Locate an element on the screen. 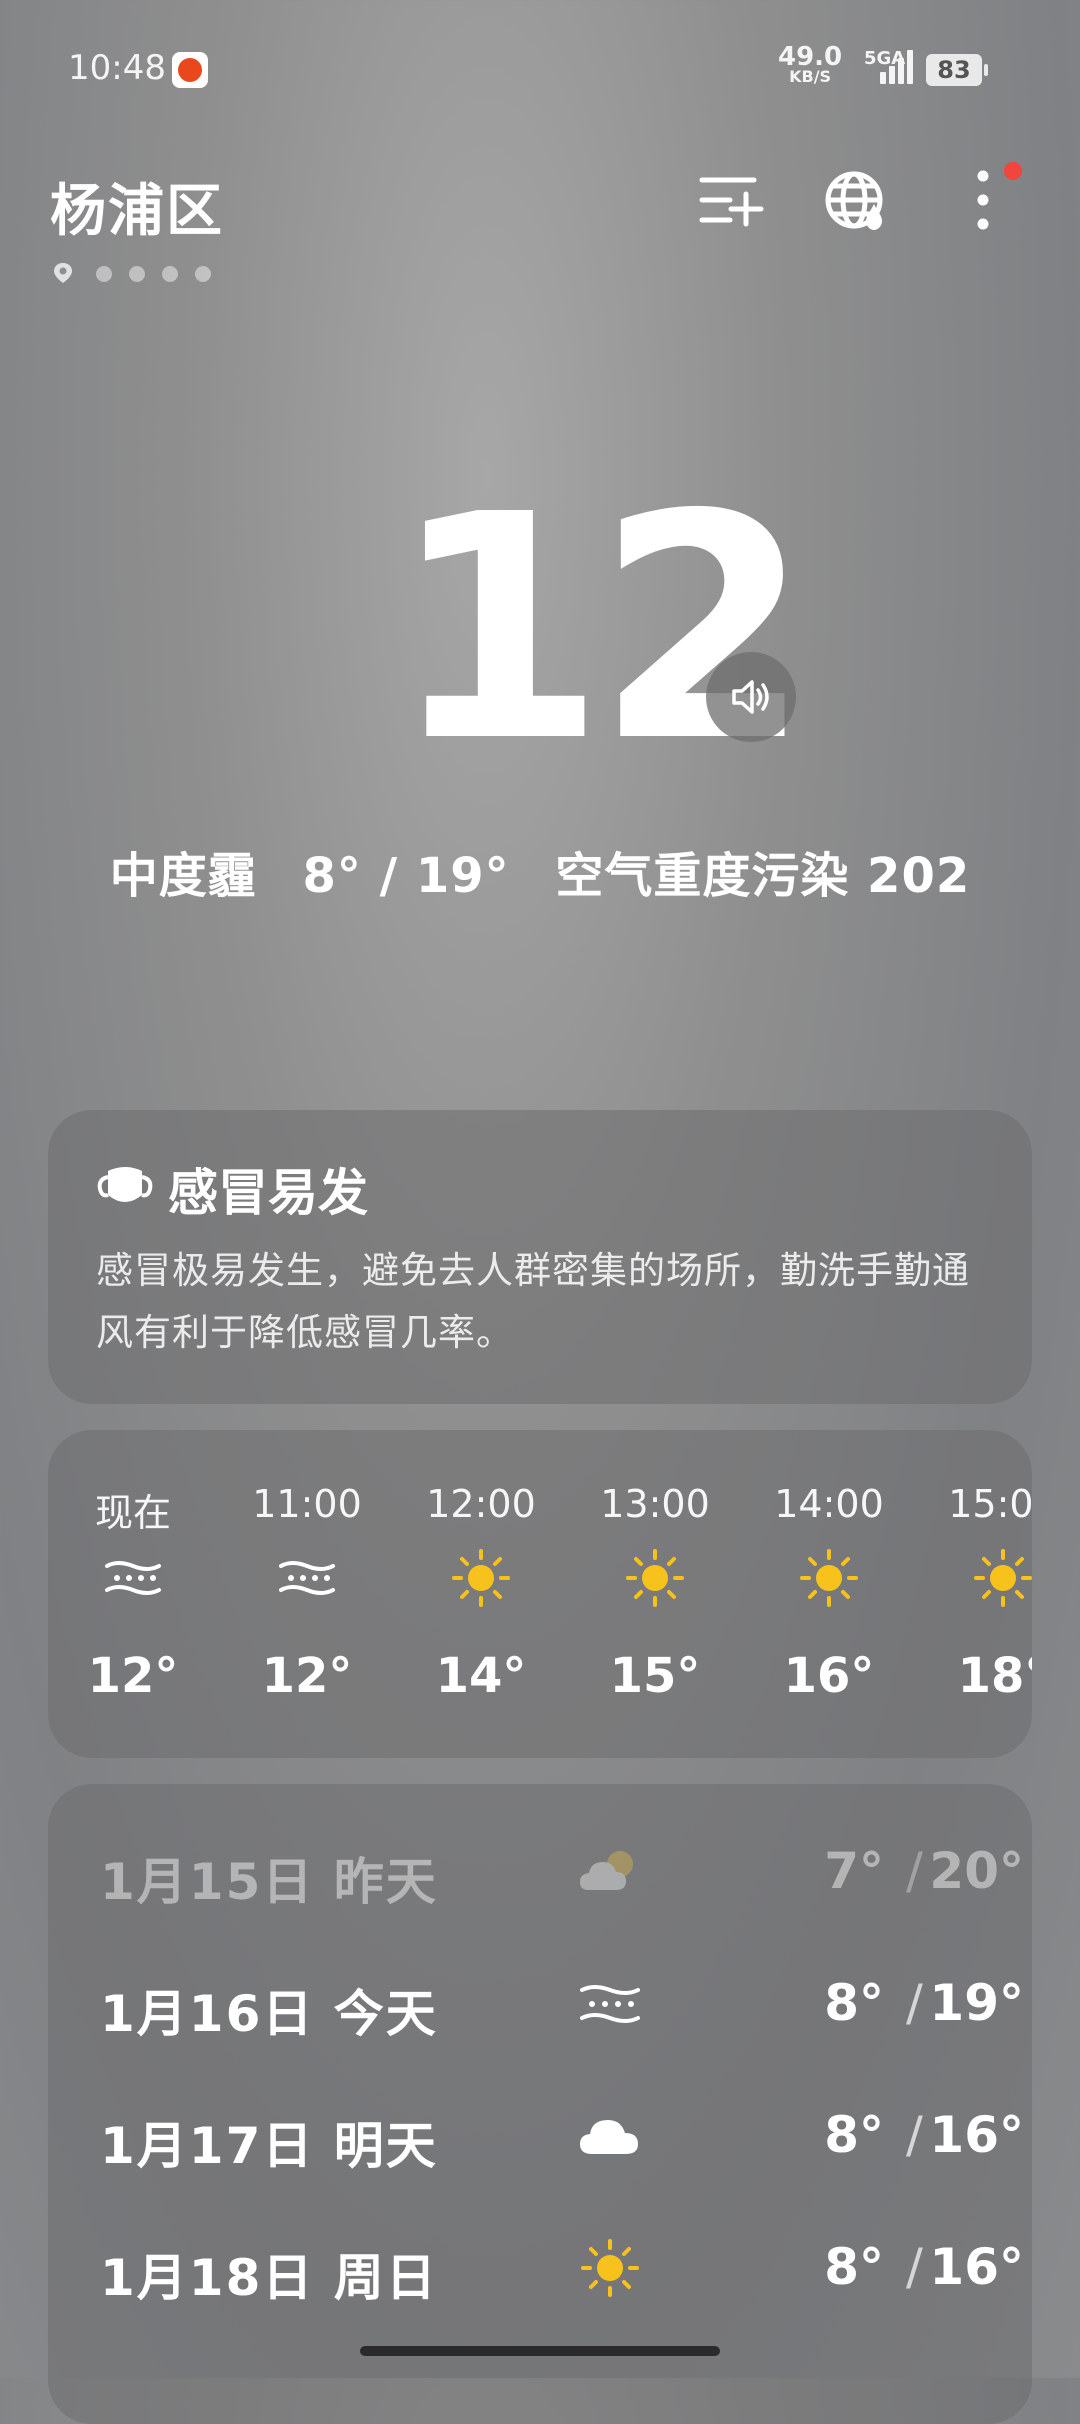 Image resolution: width=1080 pixels, height=2424 pixels. notification-badge is located at coordinates (1013, 171).